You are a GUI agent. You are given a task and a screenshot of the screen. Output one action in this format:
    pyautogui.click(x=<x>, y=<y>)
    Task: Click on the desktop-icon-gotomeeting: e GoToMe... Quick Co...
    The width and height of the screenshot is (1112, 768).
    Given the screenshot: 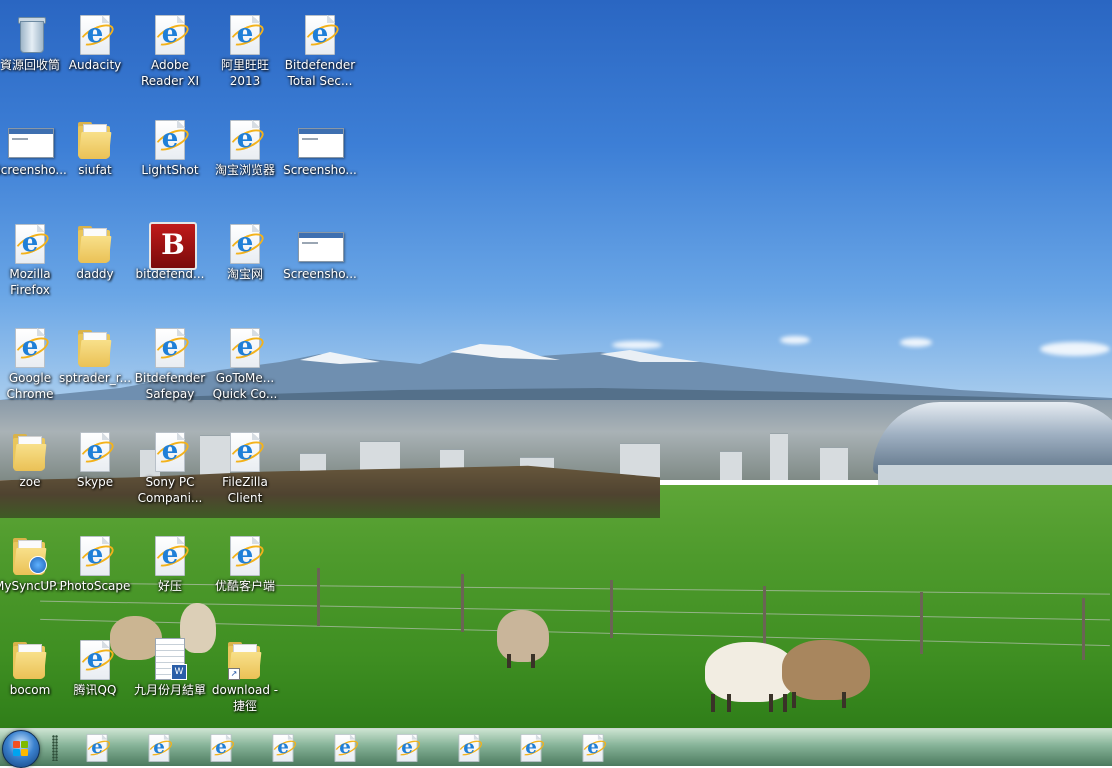 What is the action you would take?
    pyautogui.click(x=245, y=368)
    